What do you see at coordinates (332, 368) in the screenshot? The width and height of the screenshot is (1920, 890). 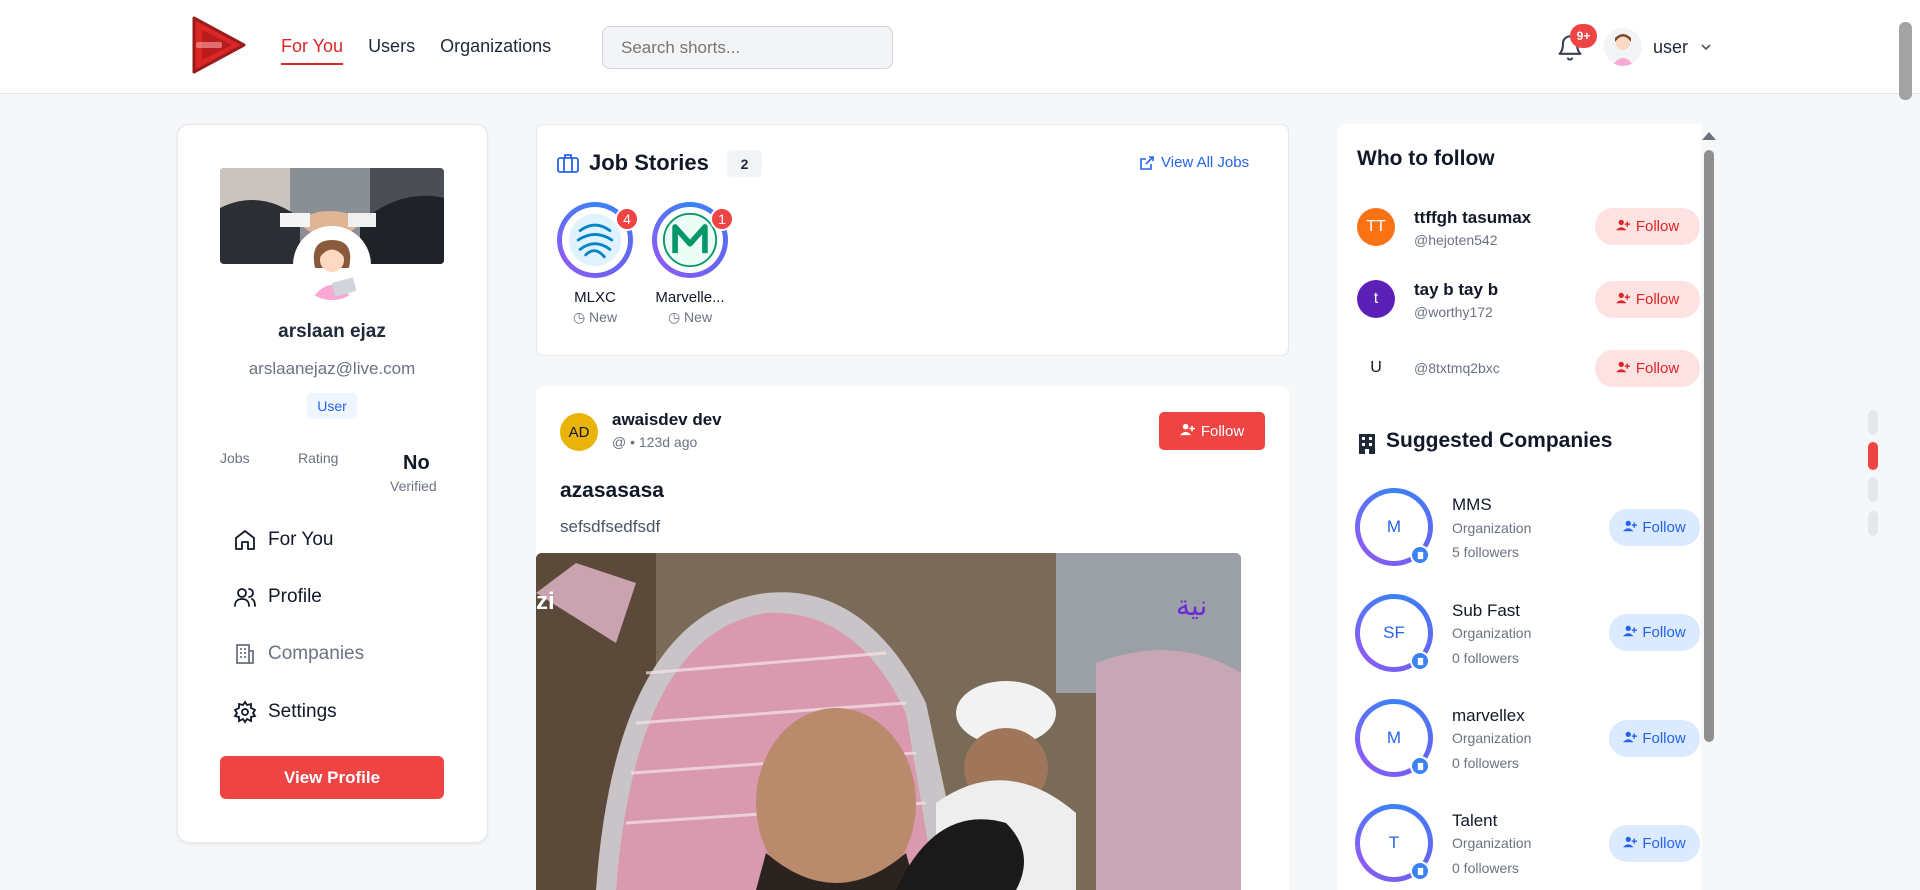 I see `profile-email: arslaanejaz@live.com` at bounding box center [332, 368].